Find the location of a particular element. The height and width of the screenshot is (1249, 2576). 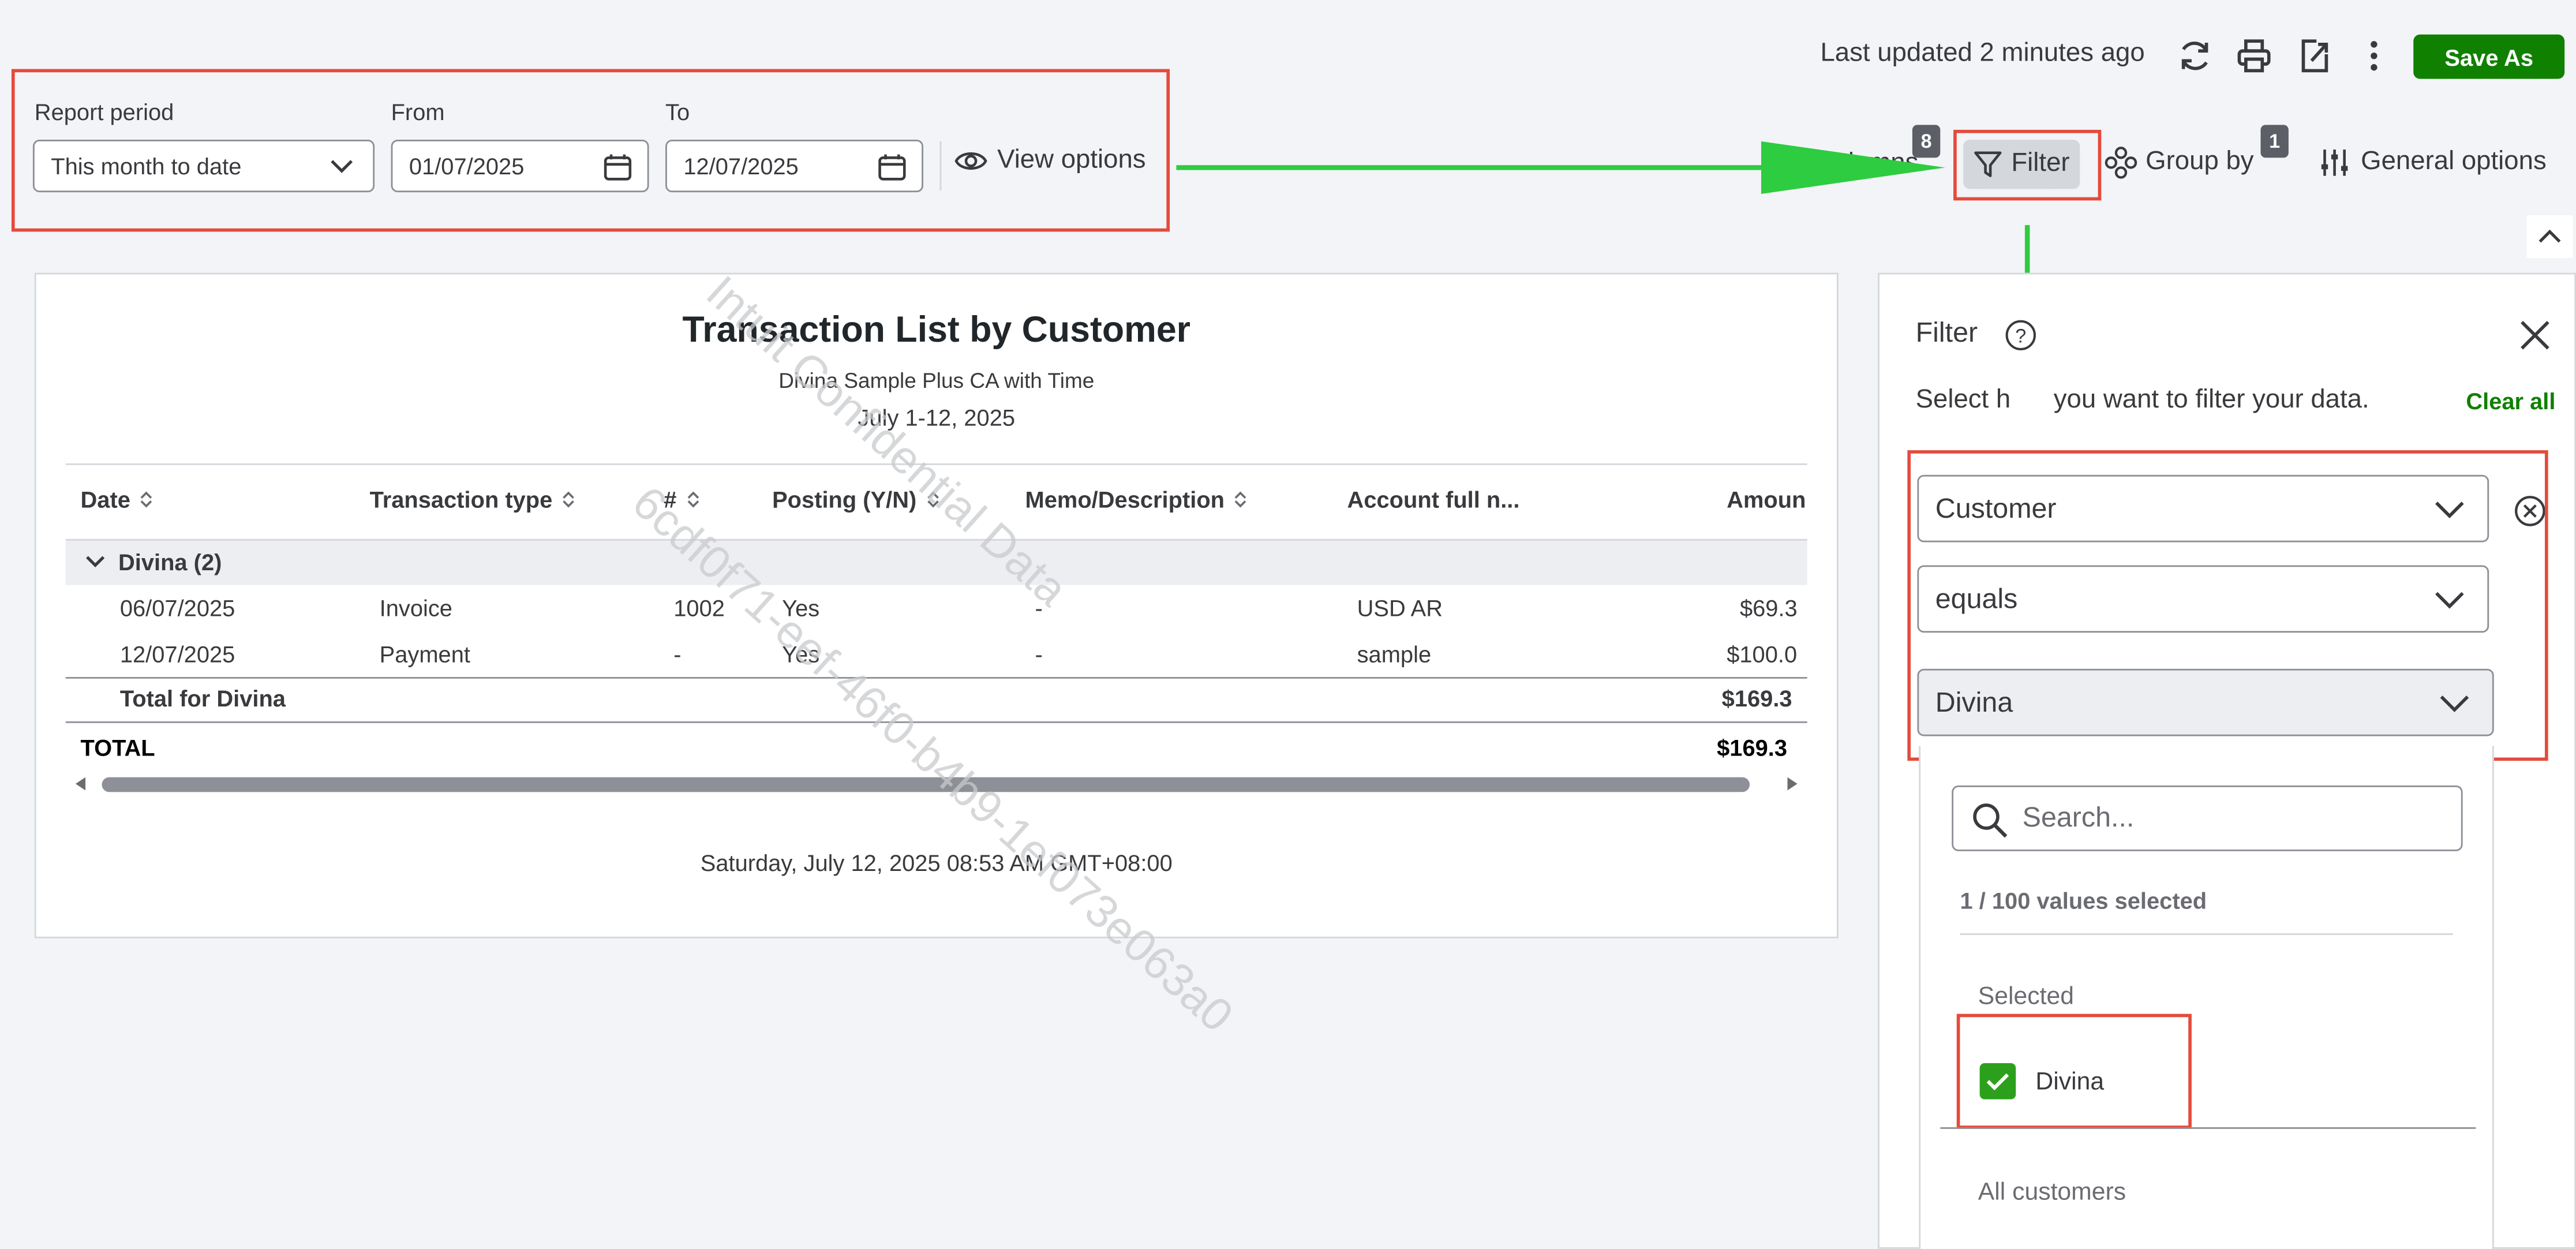

to-date-input: 12/07/2025 is located at coordinates (794, 166).